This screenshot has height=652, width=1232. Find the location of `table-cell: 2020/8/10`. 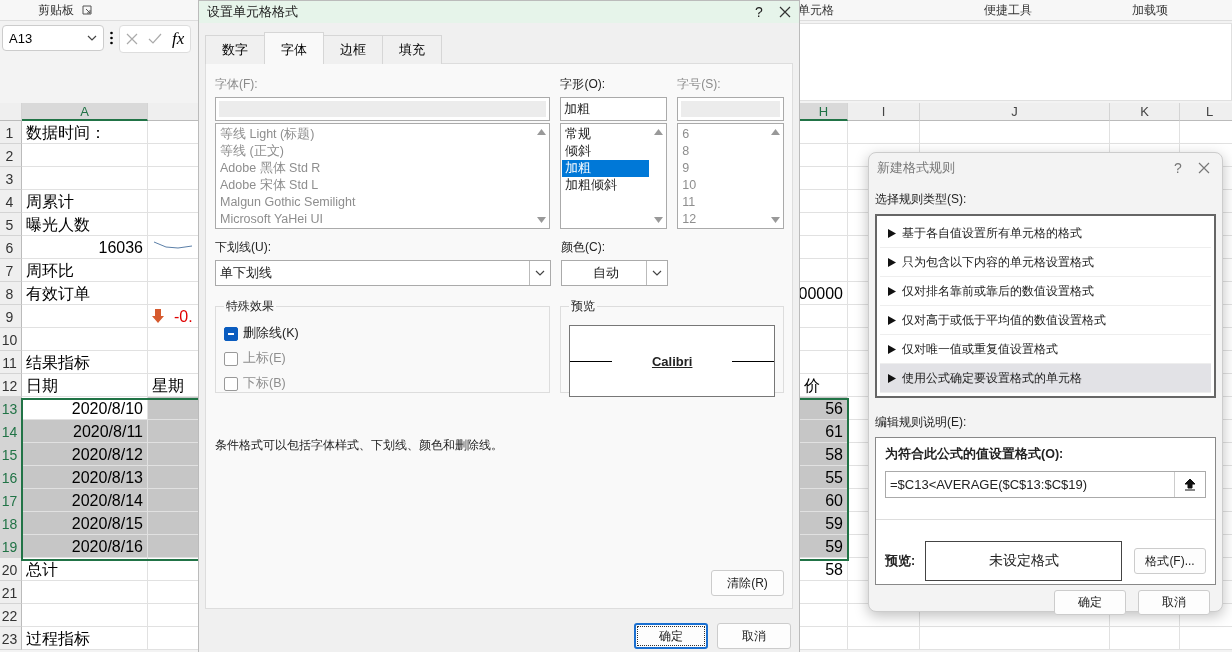

table-cell: 2020/8/10 is located at coordinates (85, 408).